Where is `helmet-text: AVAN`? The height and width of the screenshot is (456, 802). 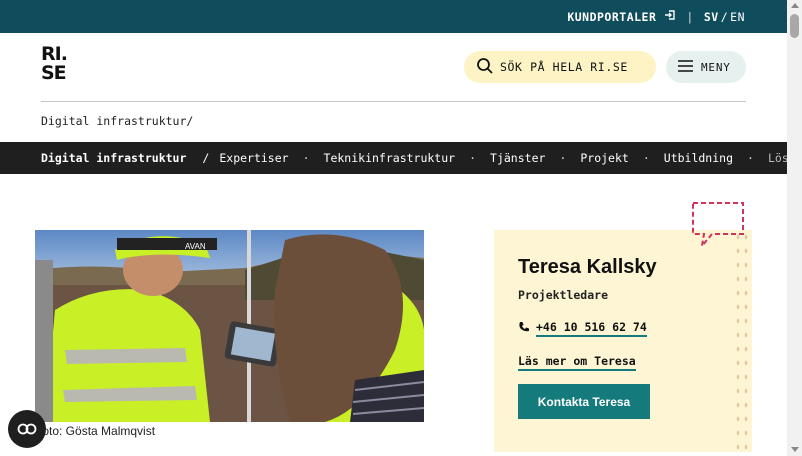
helmet-text: AVAN is located at coordinates (195, 246).